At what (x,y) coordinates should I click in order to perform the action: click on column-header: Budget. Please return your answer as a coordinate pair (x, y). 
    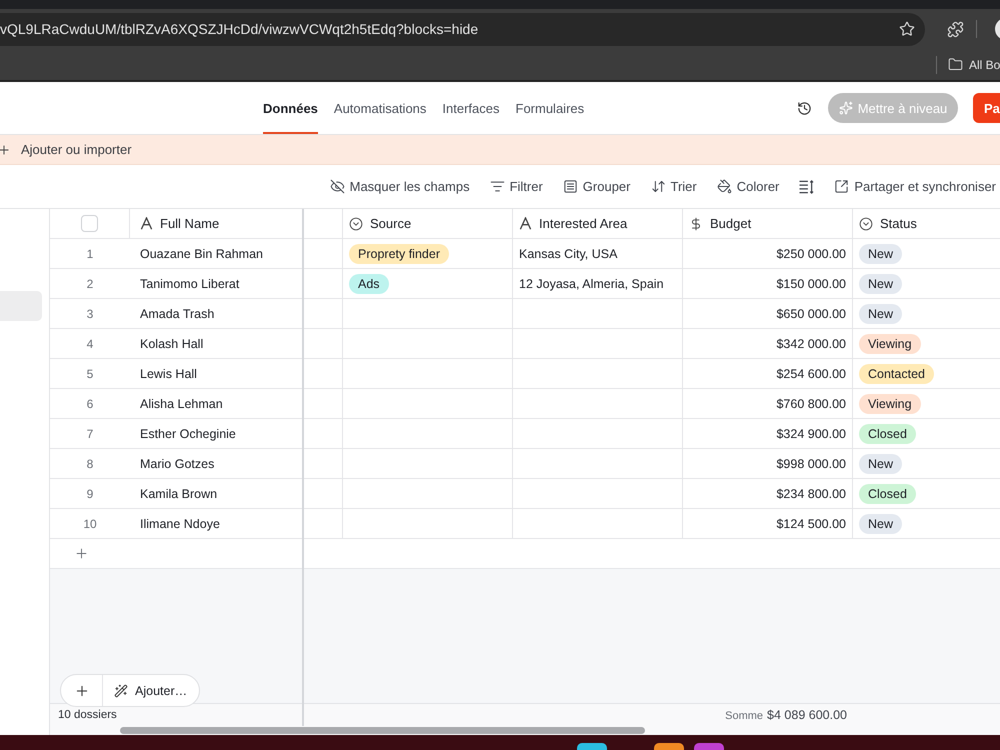
    Looking at the image, I should click on (768, 223).